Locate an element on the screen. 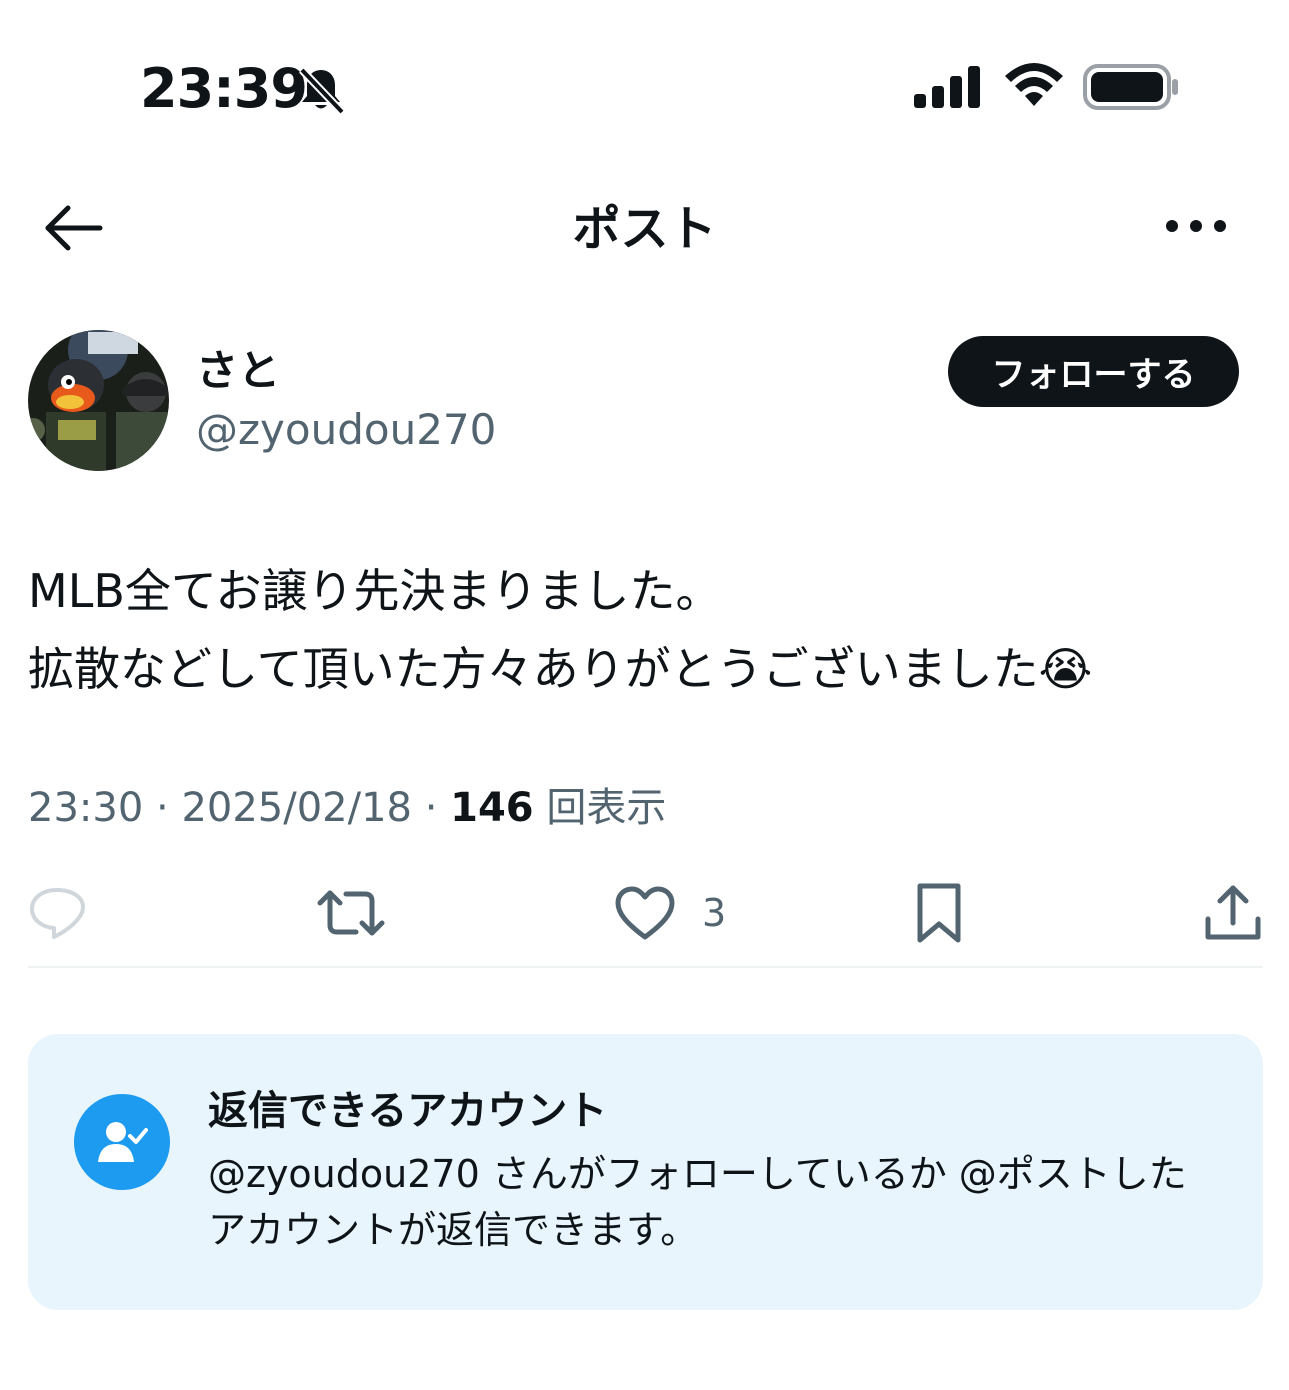  share-button is located at coordinates (1233, 913).